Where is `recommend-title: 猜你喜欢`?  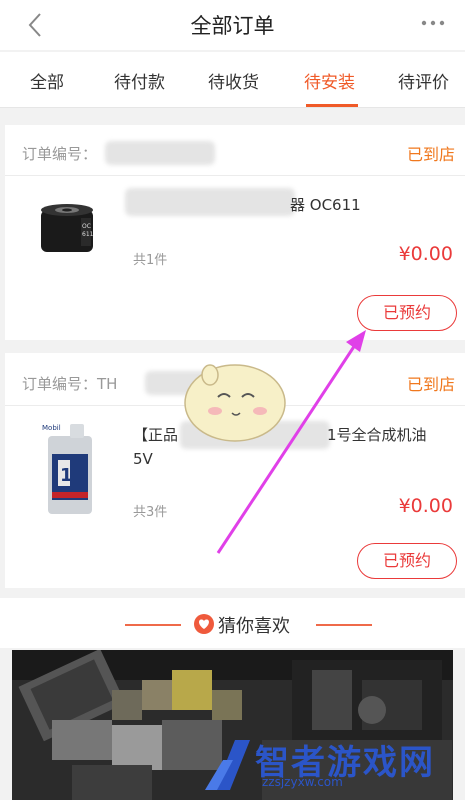 recommend-title: 猜你喜欢 is located at coordinates (254, 626).